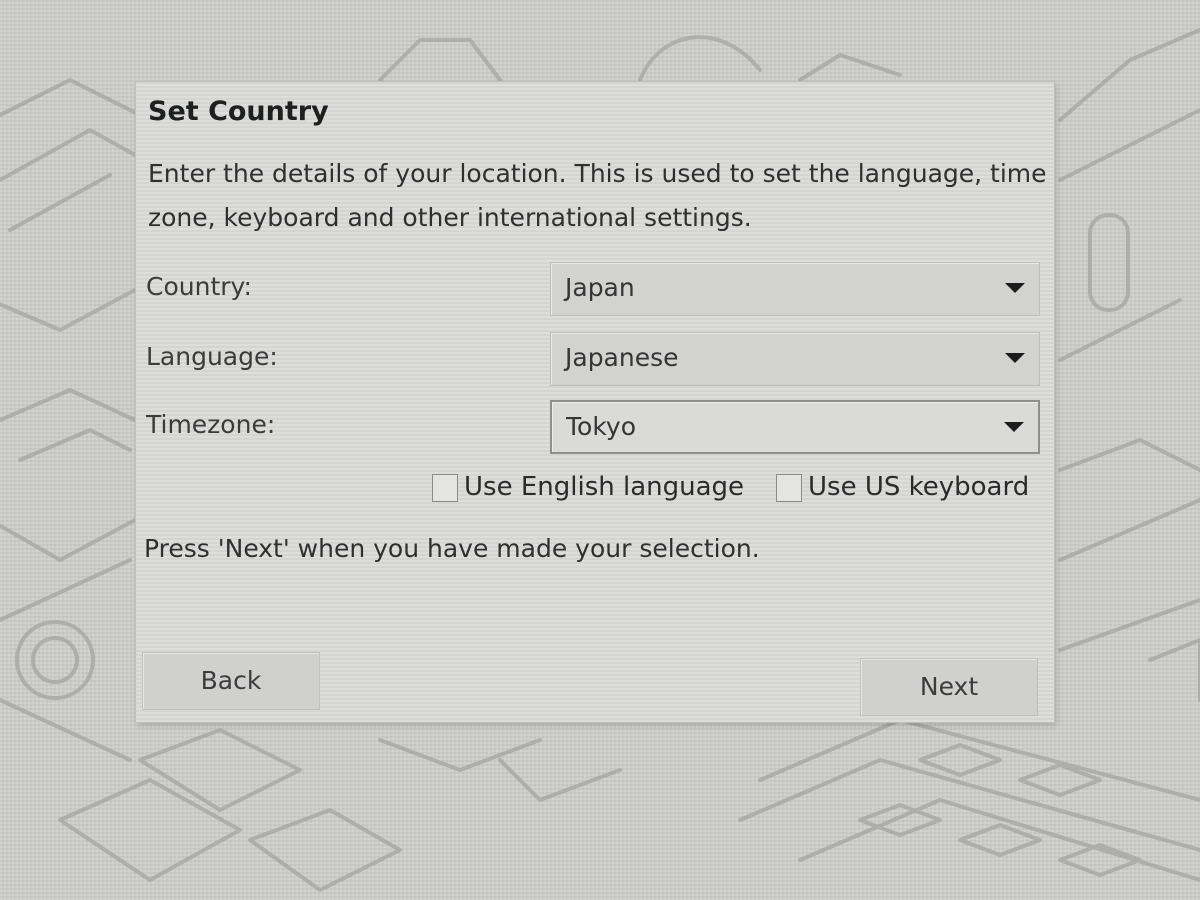 This screenshot has width=1200, height=900. I want to click on country-label: Country:, so click(199, 286).